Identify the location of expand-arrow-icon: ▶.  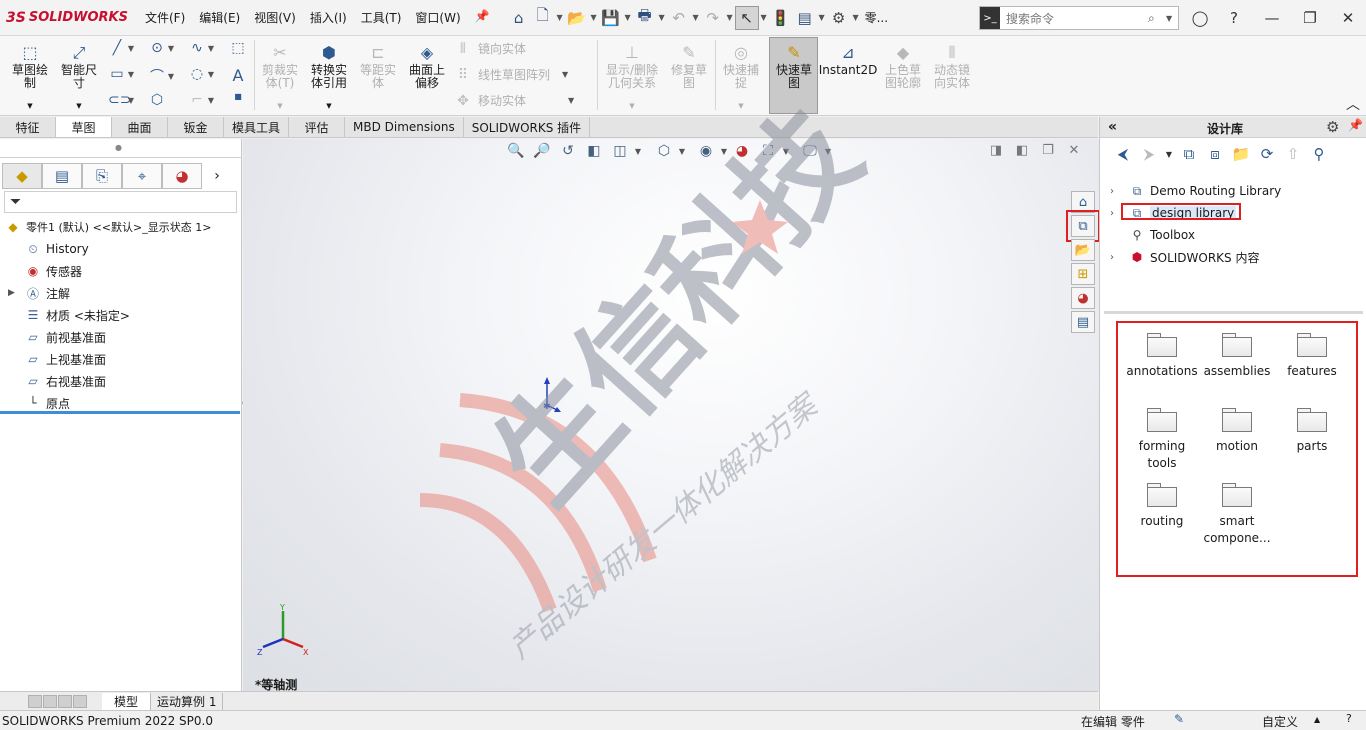
(16, 293).